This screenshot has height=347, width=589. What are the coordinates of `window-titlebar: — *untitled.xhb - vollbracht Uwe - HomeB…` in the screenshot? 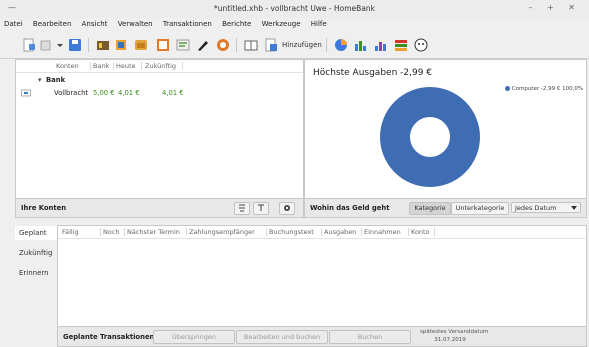 It's located at (294, 9).